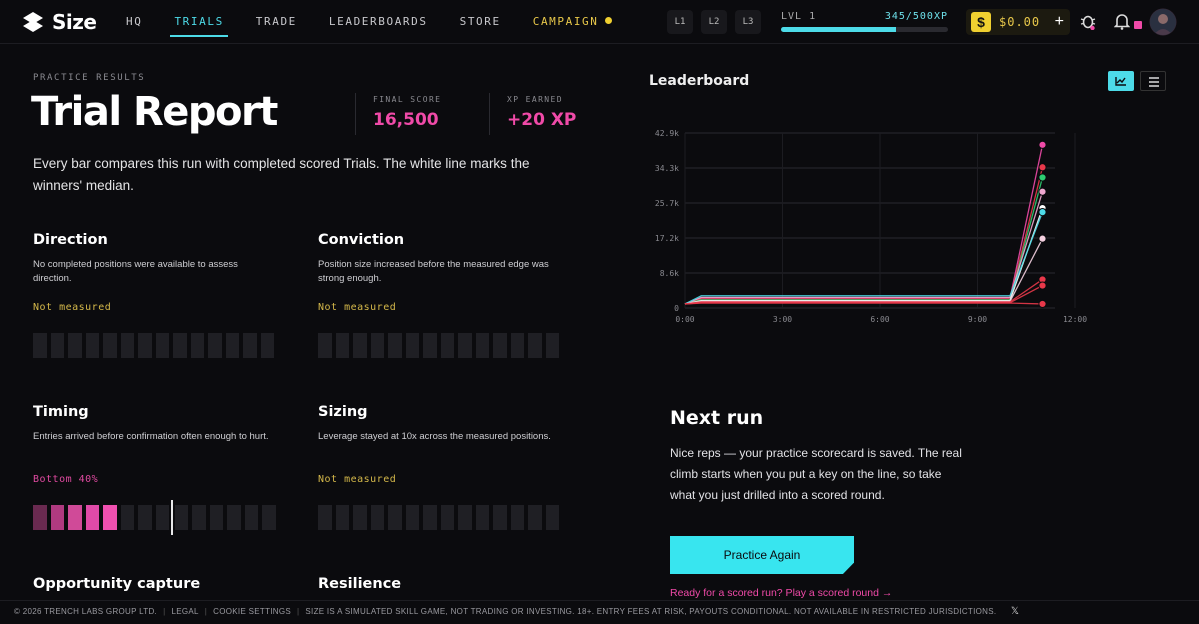 Image resolution: width=1199 pixels, height=624 pixels. Describe the element at coordinates (276, 22) in the screenshot. I see `nav-trade: TRADE` at that location.